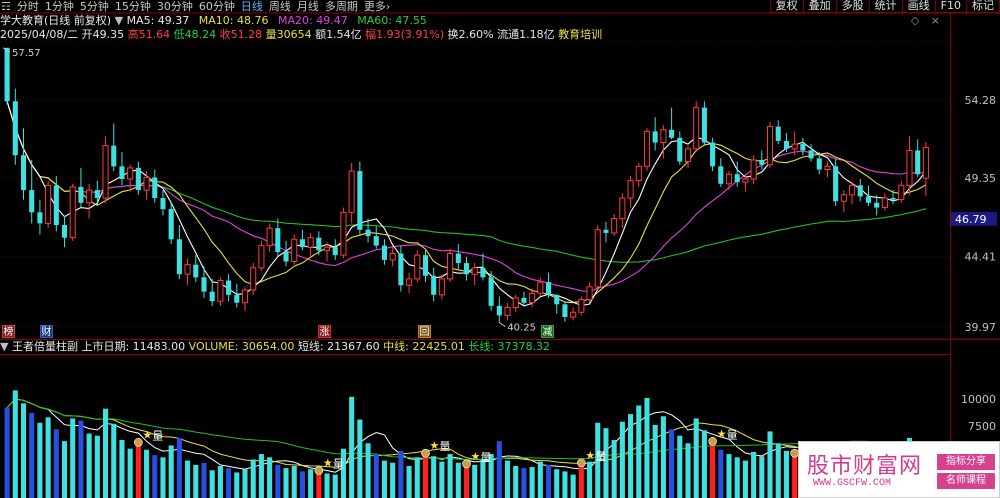 This screenshot has height=498, width=1000. I want to click on event-tag-limit-up: 涨, so click(324, 331).